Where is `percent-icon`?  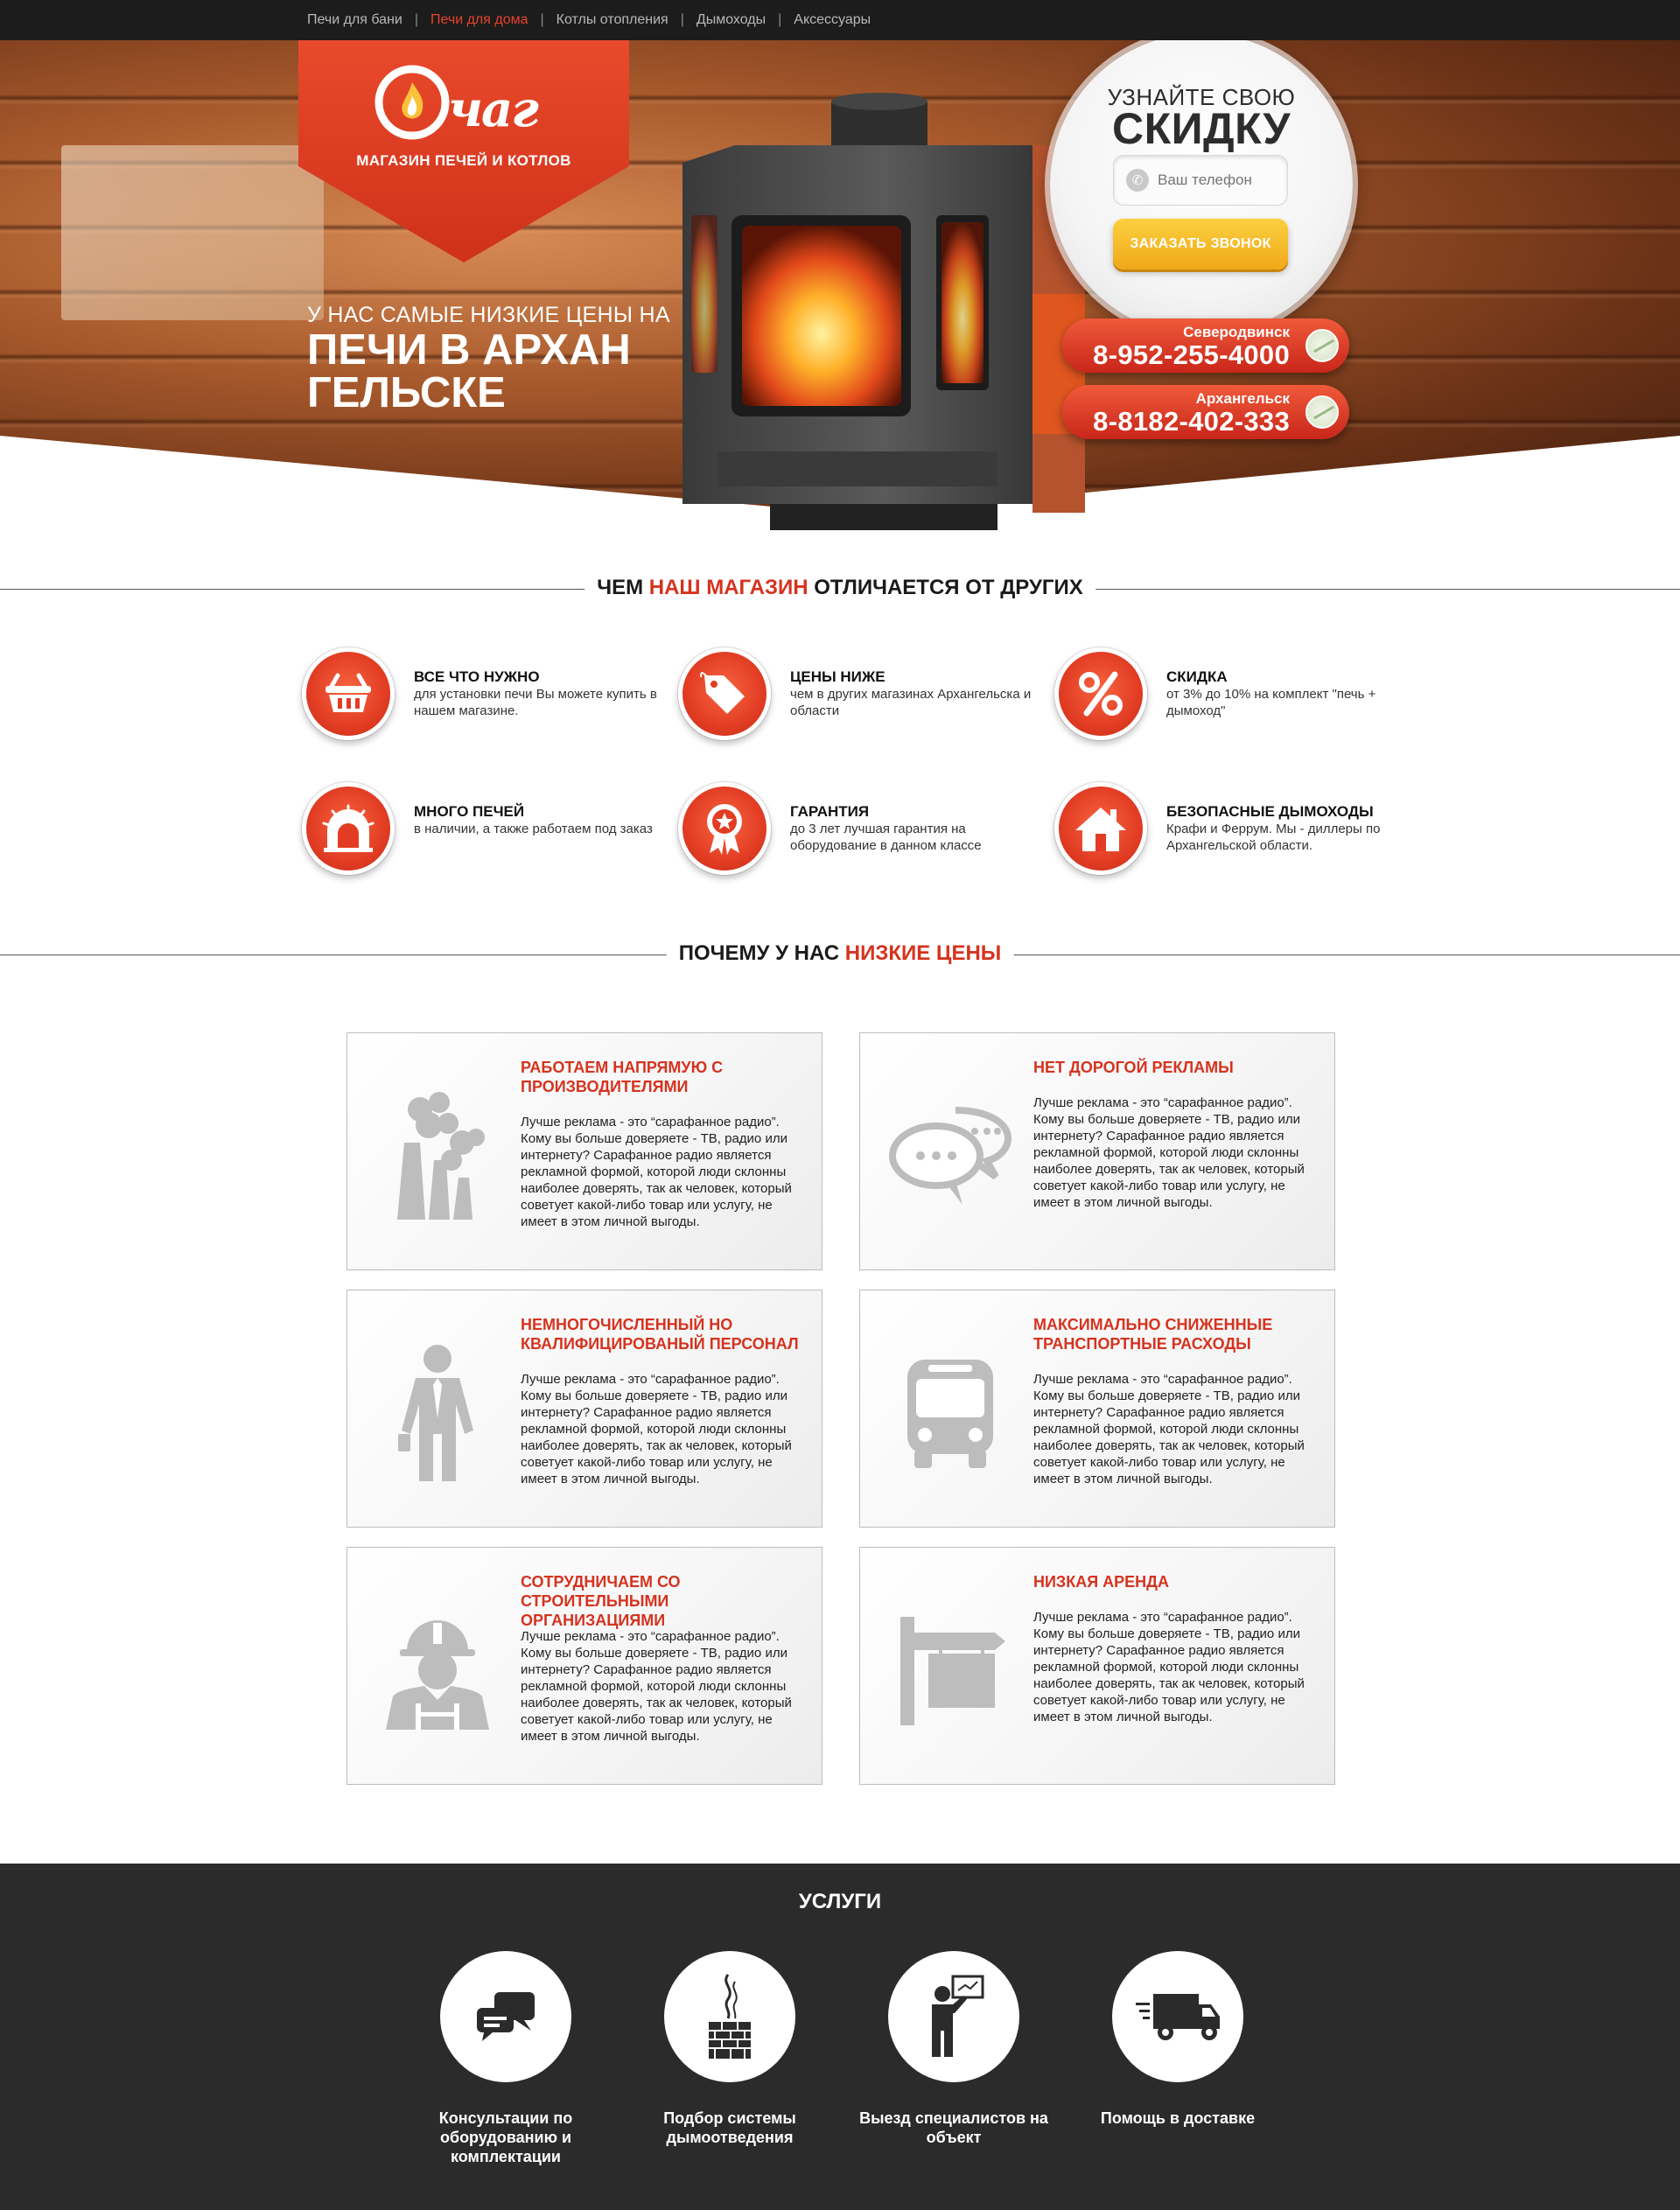
percent-icon is located at coordinates (1100, 693).